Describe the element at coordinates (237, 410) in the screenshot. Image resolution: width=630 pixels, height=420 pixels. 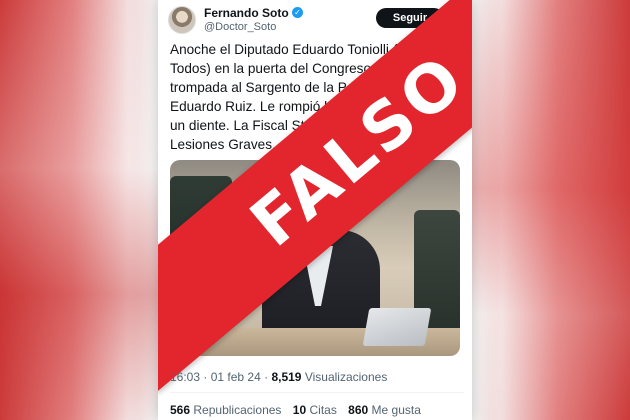
I see `reposts-label: Republicaciones` at that location.